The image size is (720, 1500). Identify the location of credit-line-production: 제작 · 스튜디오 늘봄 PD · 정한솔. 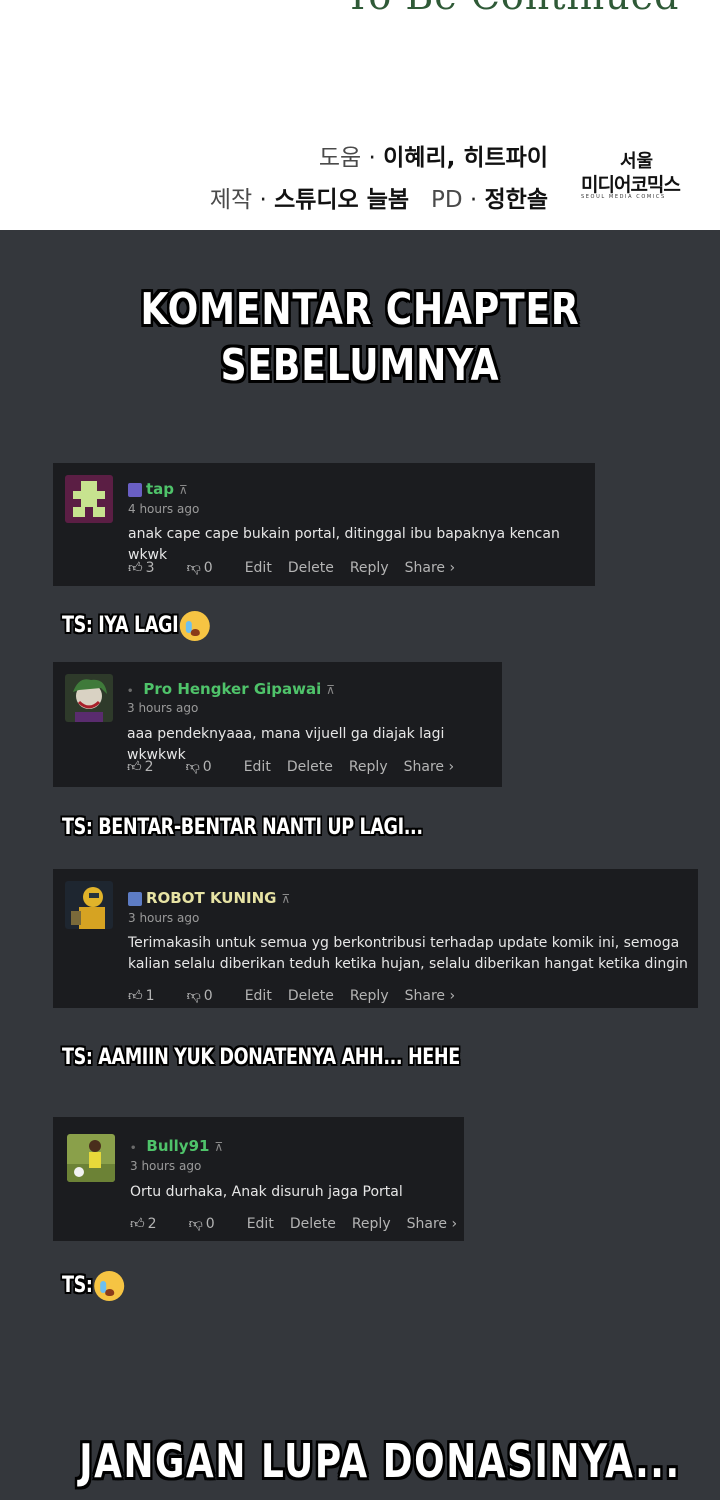
(378, 200).